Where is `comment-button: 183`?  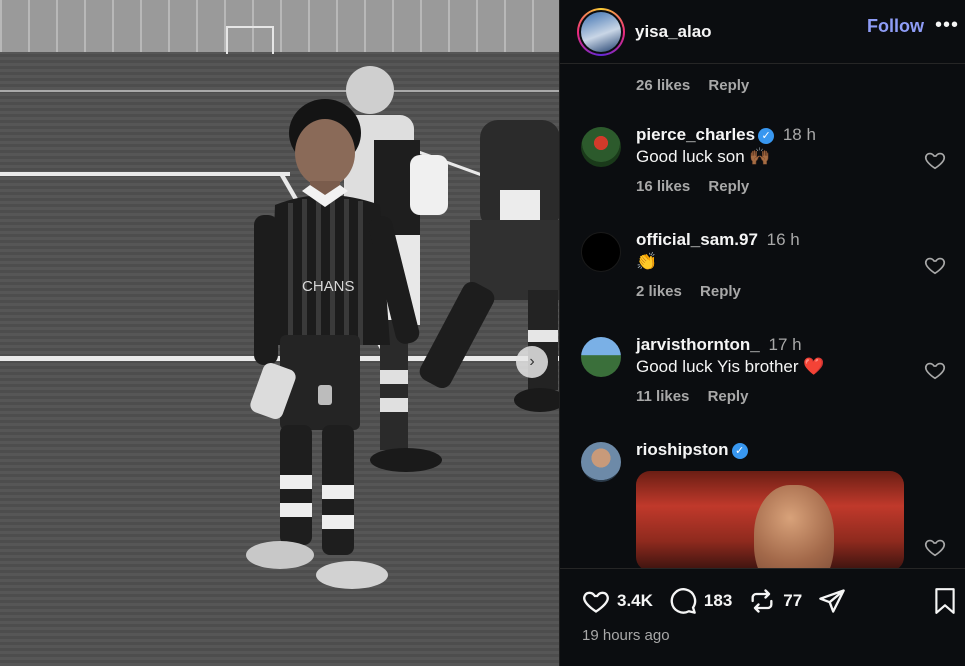
comment-button: 183 is located at coordinates (700, 601).